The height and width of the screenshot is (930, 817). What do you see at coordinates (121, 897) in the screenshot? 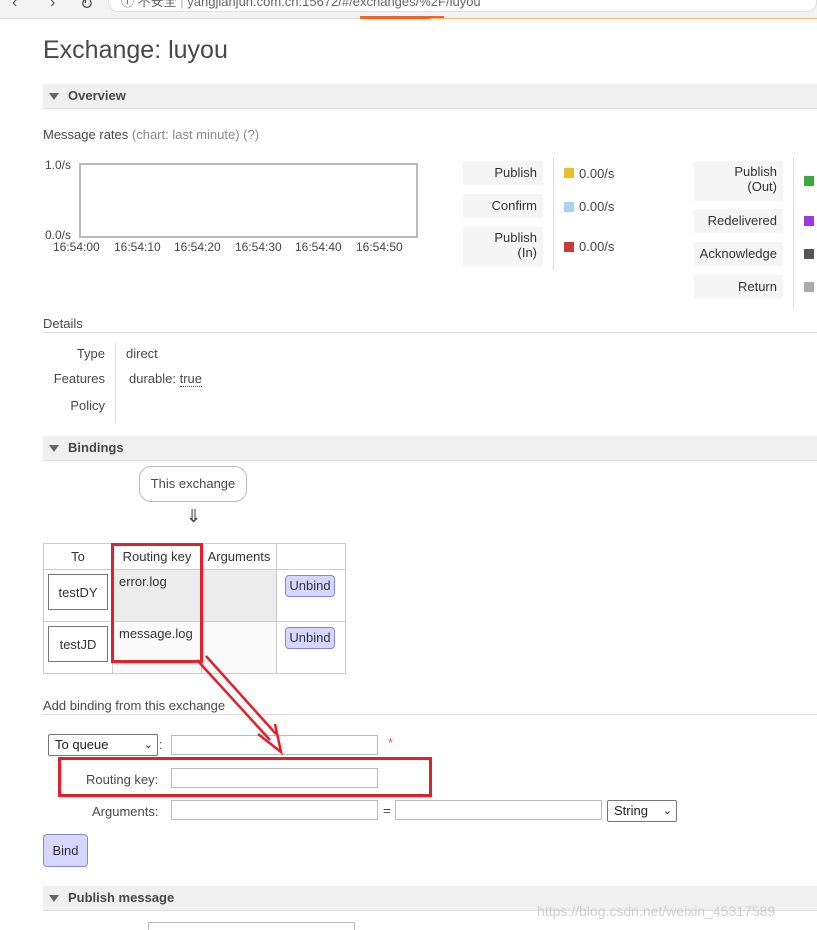
I see `publish-heading: Publish message` at bounding box center [121, 897].